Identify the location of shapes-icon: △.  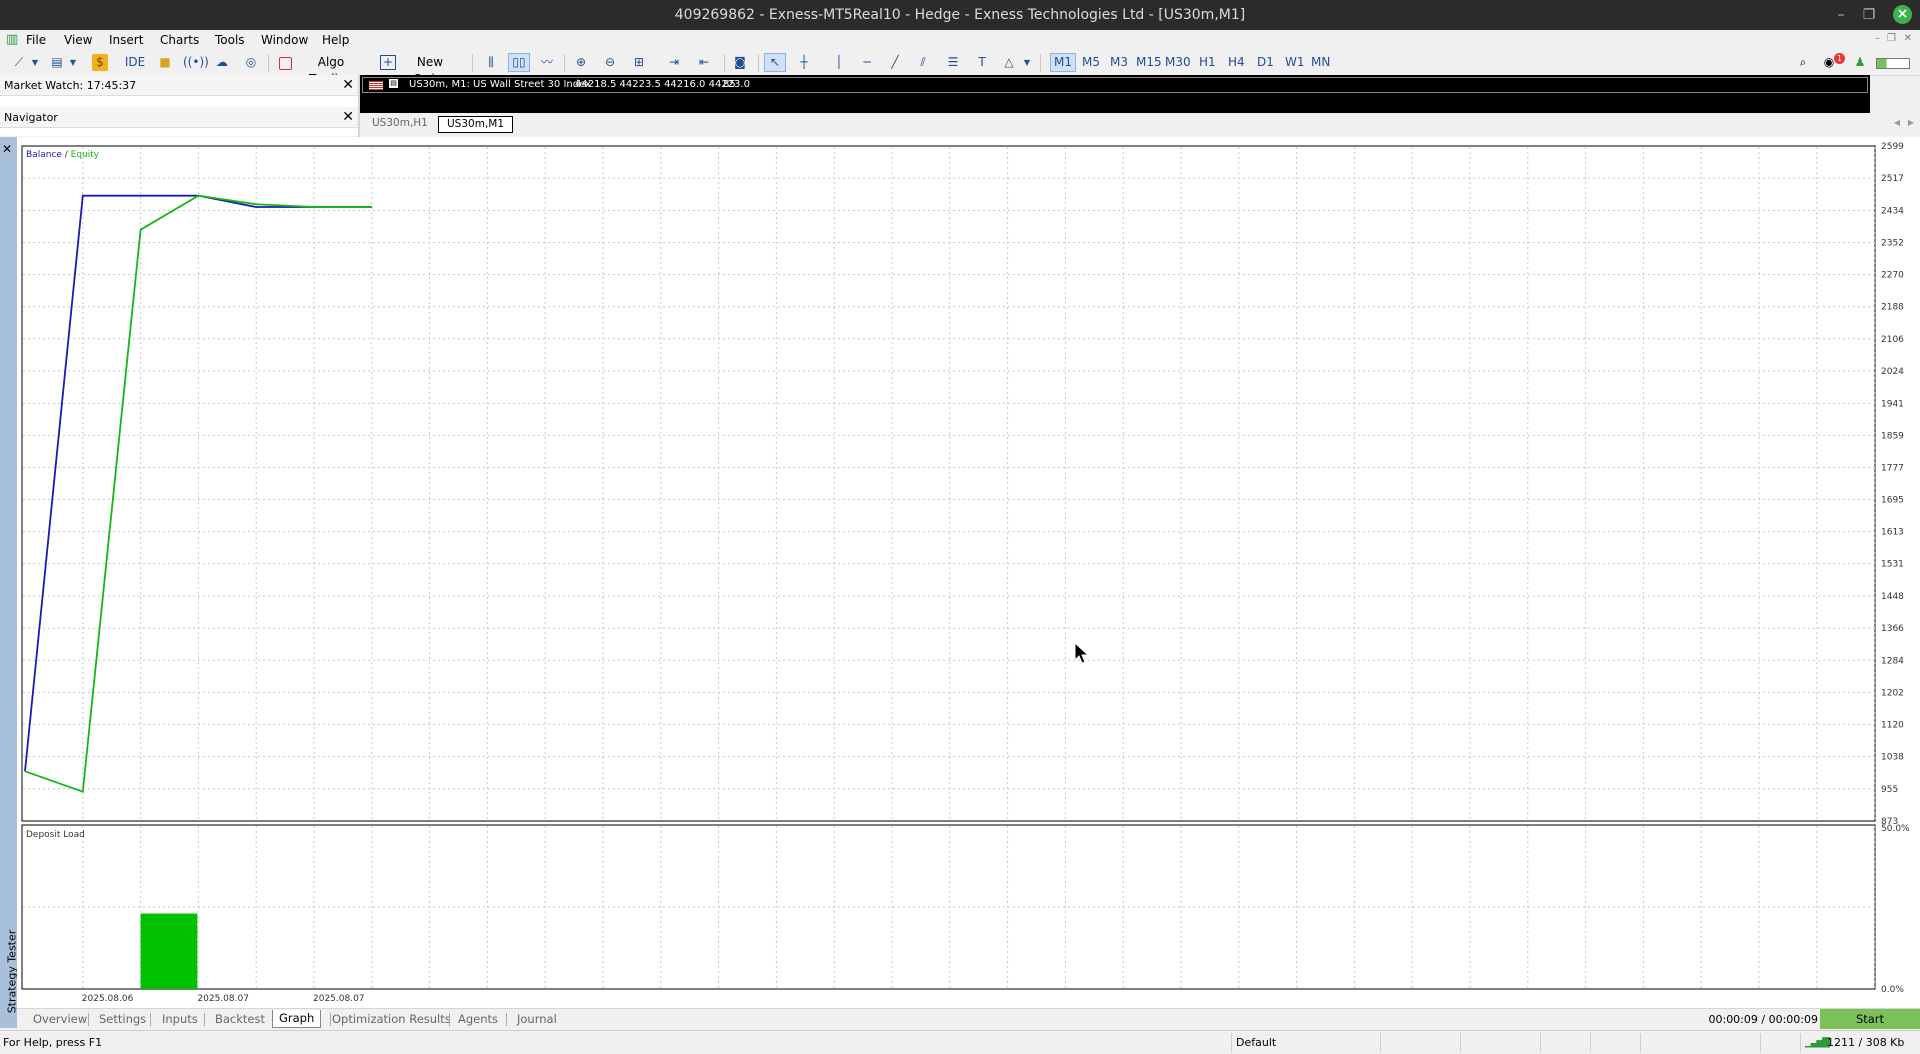
(1009, 62).